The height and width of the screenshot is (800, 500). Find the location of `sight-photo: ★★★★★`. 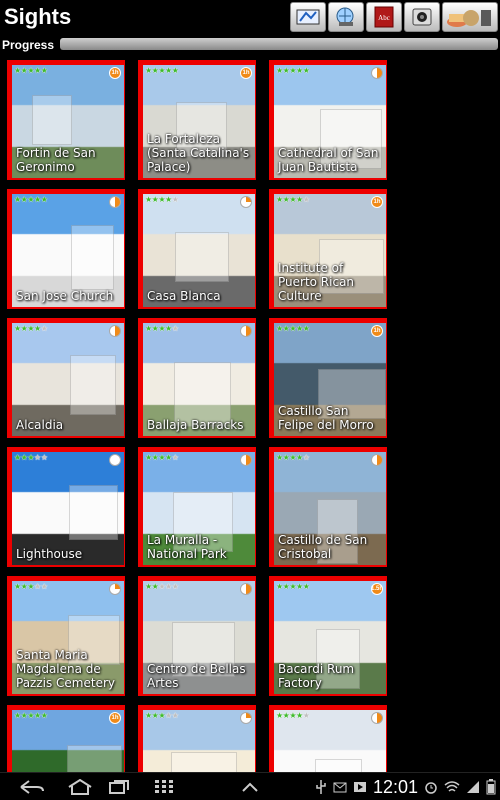

sight-photo: ★★★★★ is located at coordinates (330, 741).